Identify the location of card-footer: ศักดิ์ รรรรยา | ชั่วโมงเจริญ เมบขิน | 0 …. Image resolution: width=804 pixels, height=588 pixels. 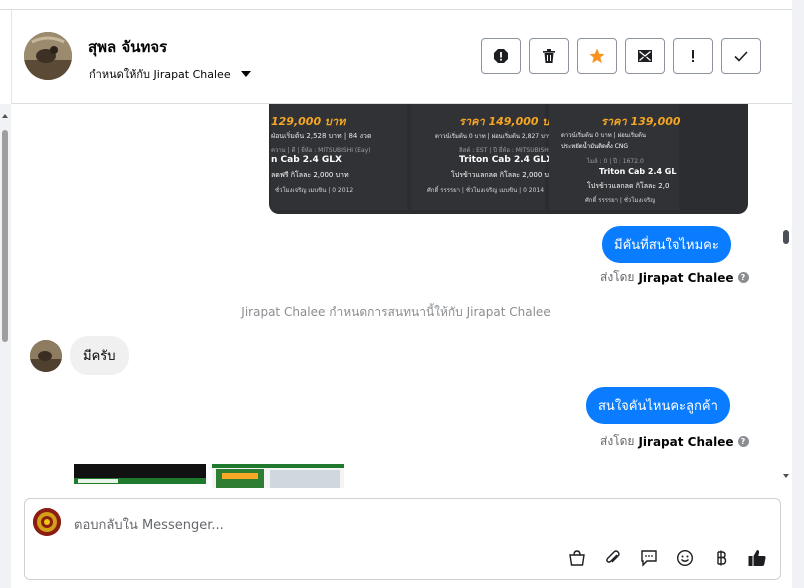
(486, 190).